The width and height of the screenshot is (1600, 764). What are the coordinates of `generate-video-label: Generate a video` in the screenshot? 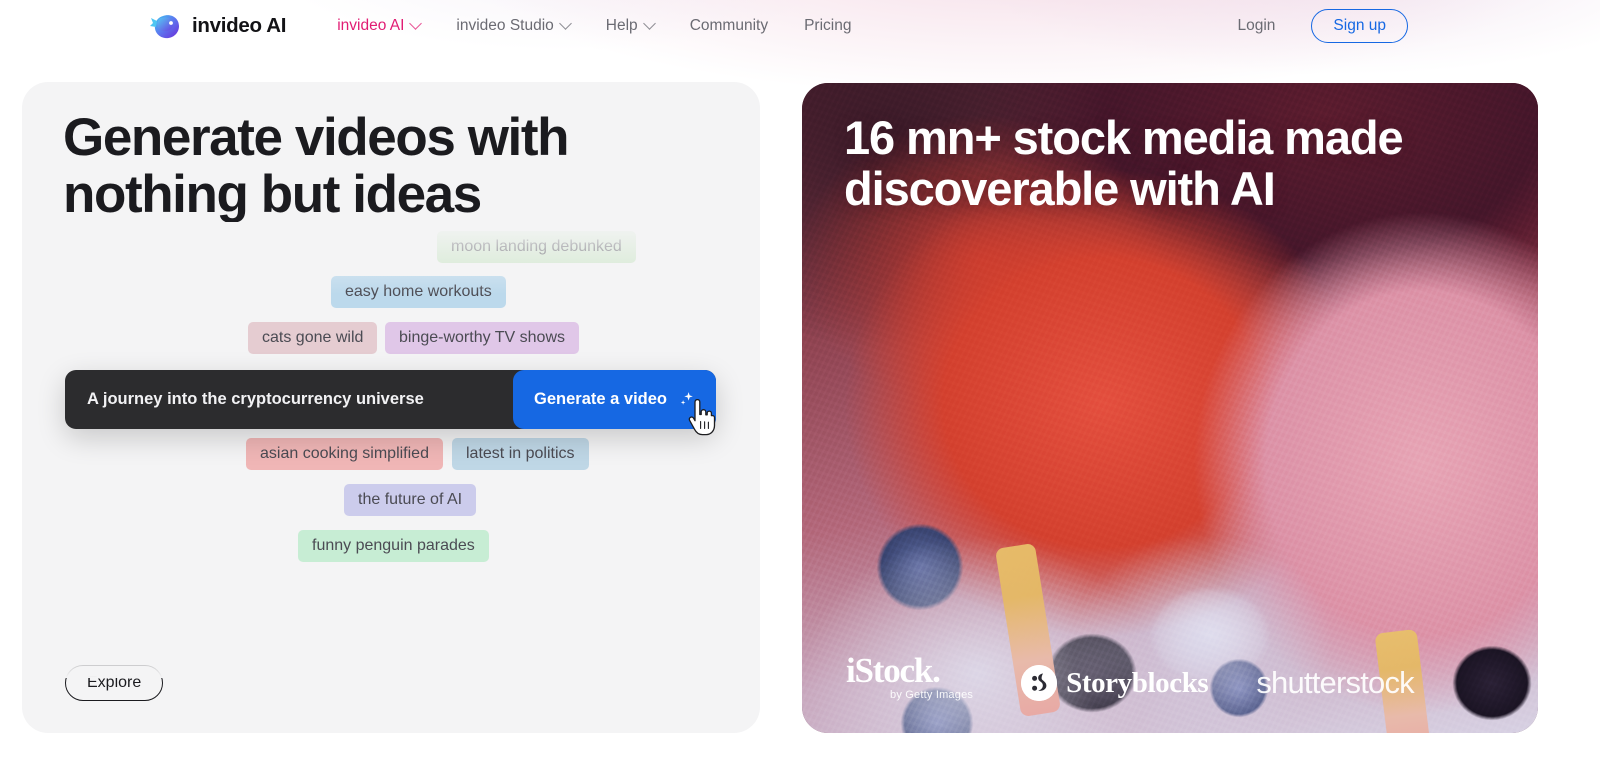 It's located at (600, 399).